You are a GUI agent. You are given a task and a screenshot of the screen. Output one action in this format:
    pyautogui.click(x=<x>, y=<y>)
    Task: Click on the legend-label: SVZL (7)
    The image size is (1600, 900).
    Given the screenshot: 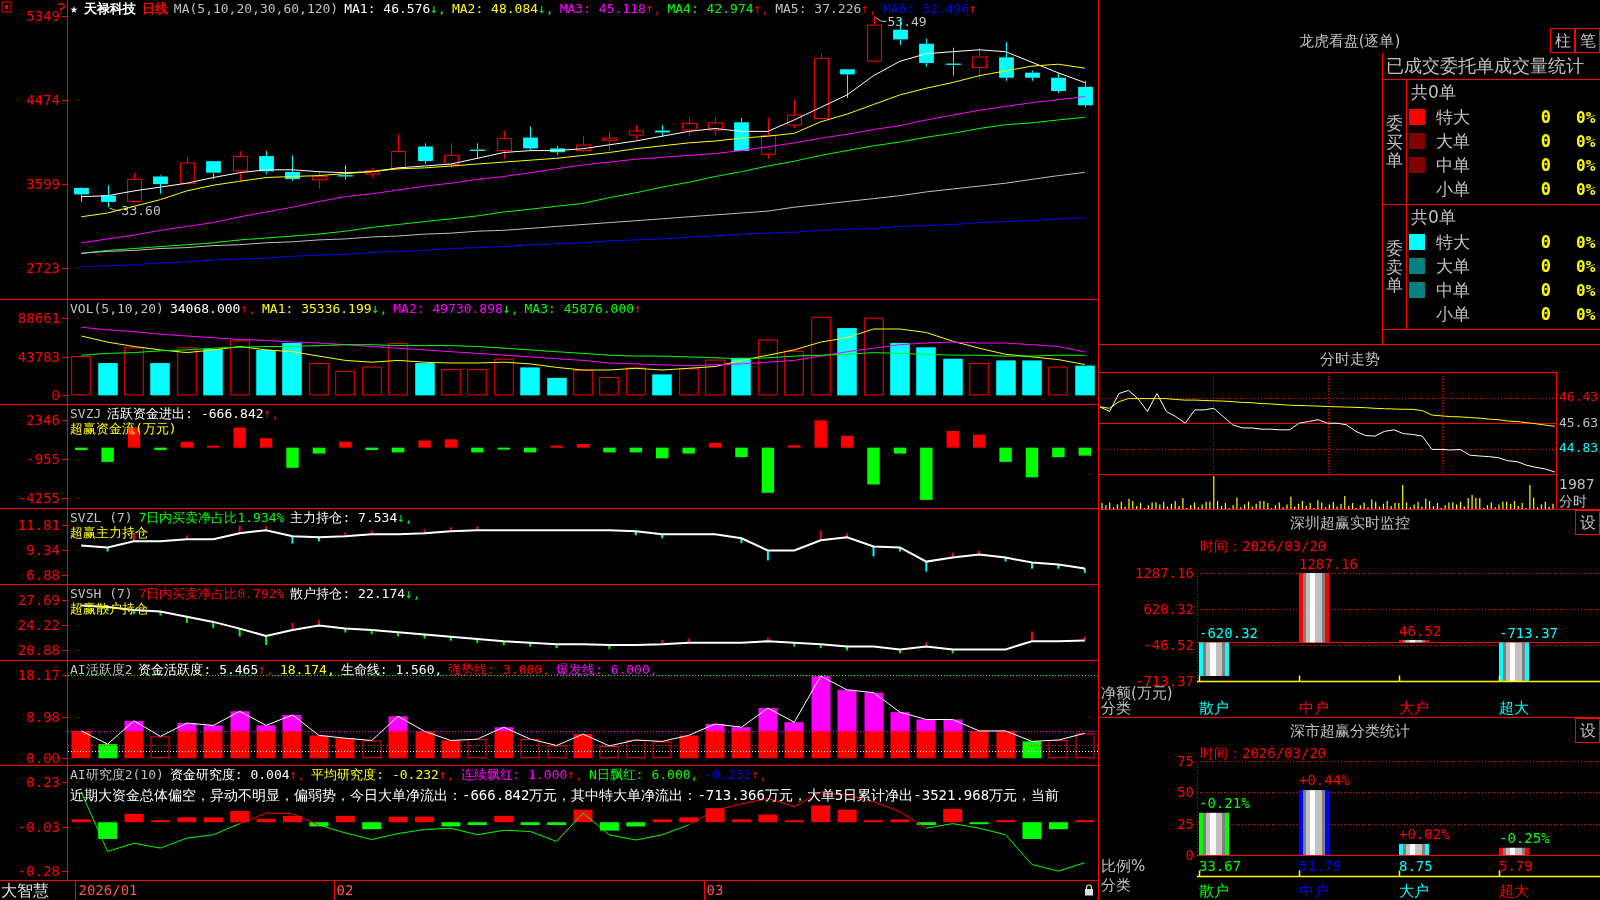 What is the action you would take?
    pyautogui.click(x=101, y=517)
    